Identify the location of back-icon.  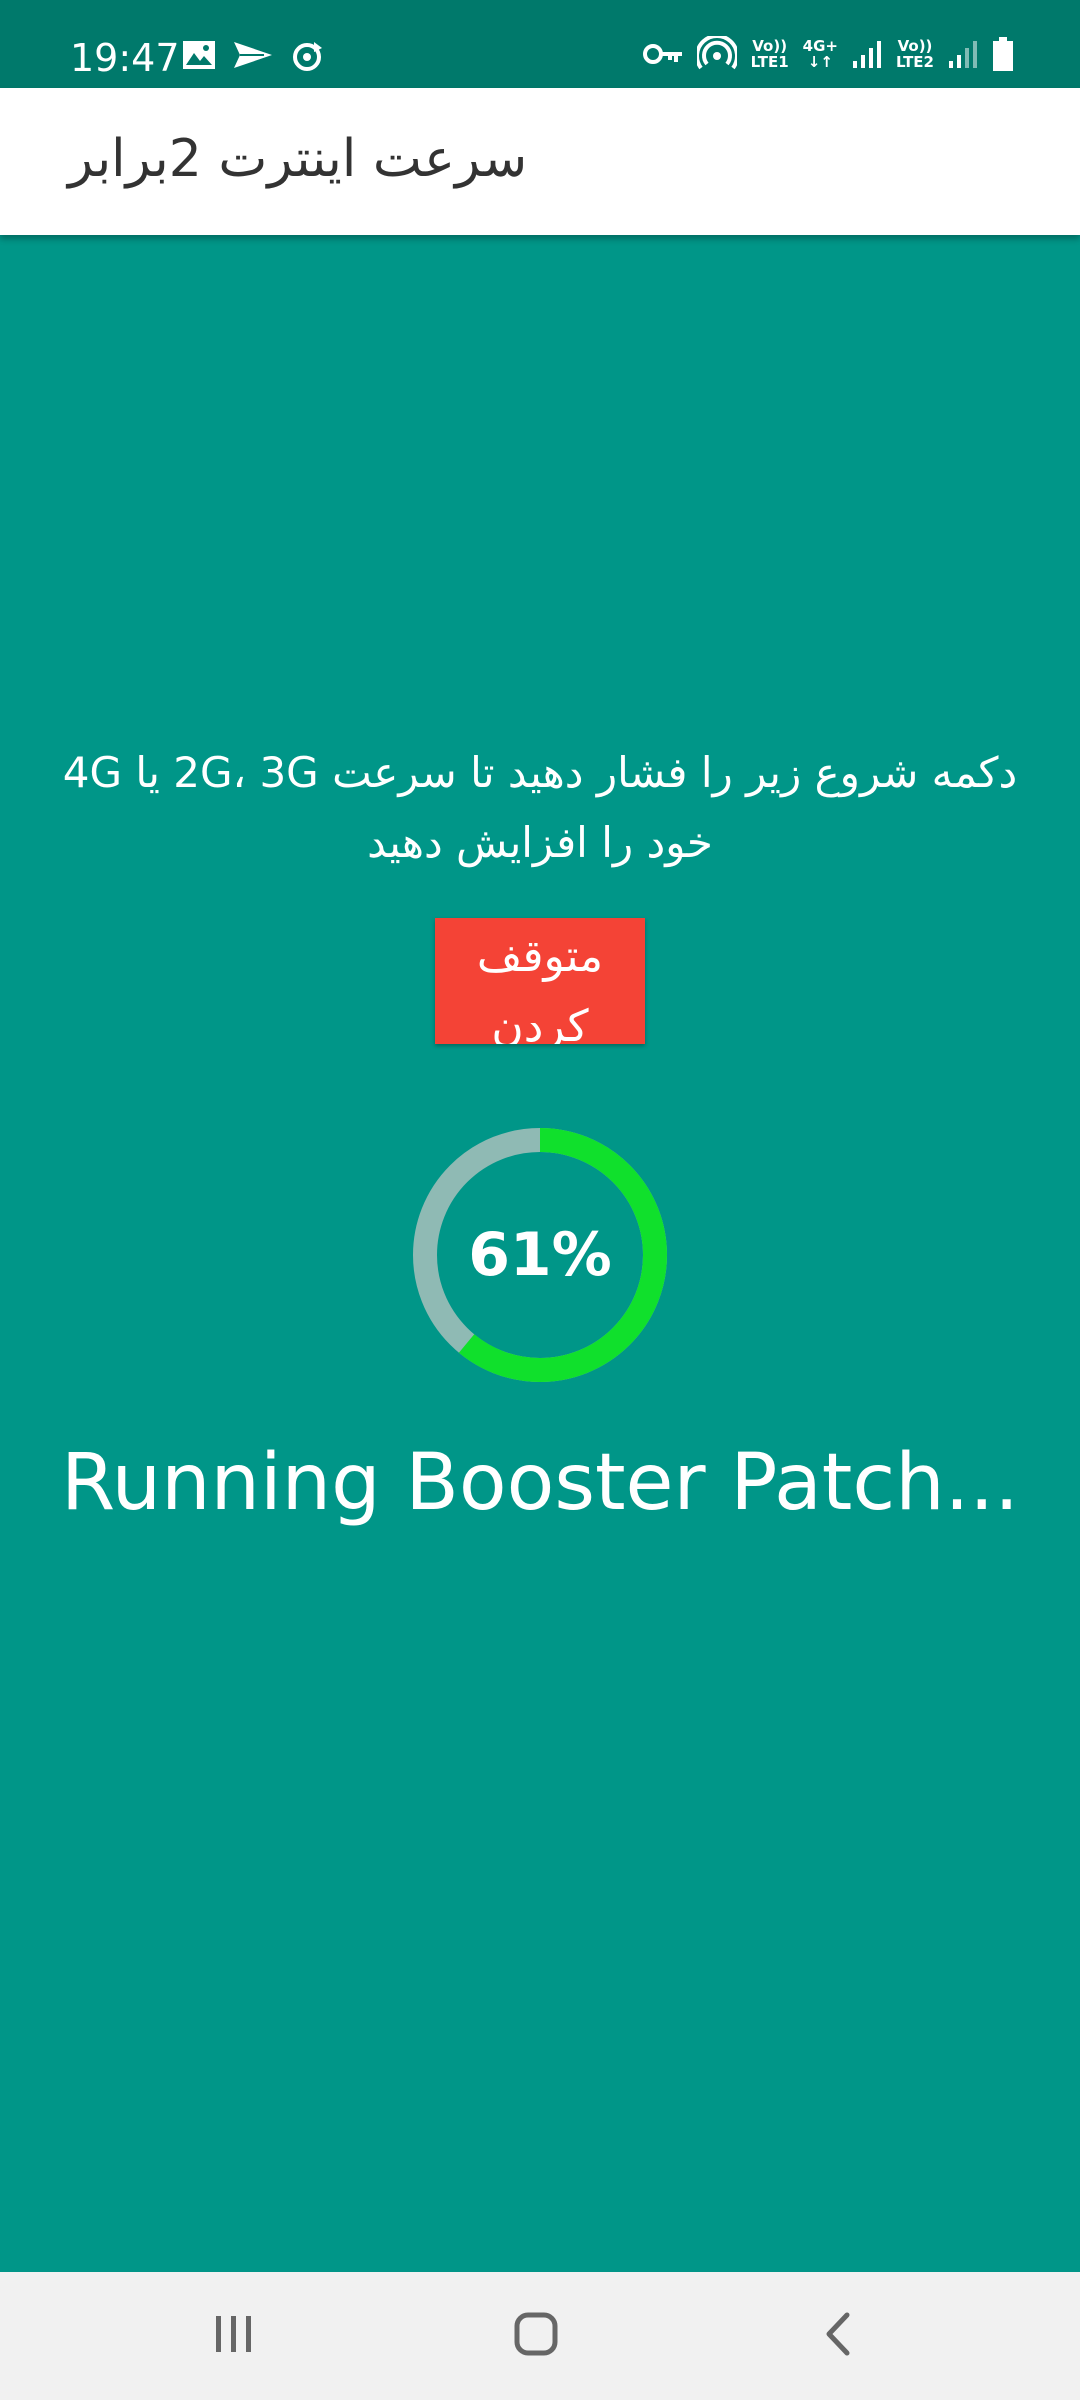
(838, 2336).